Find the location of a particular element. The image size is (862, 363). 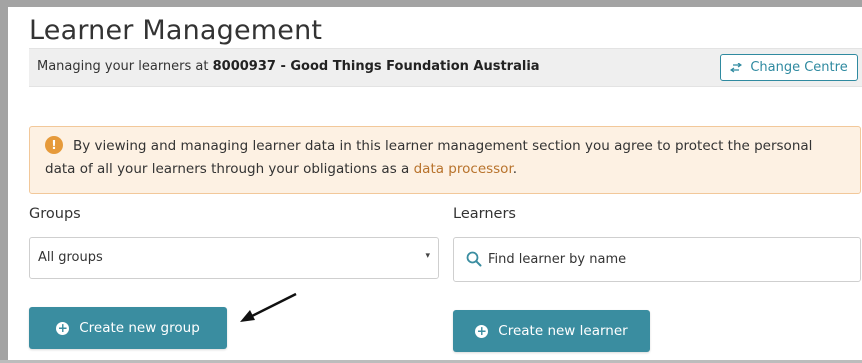

window-frame-left is located at coordinates (4, 181).